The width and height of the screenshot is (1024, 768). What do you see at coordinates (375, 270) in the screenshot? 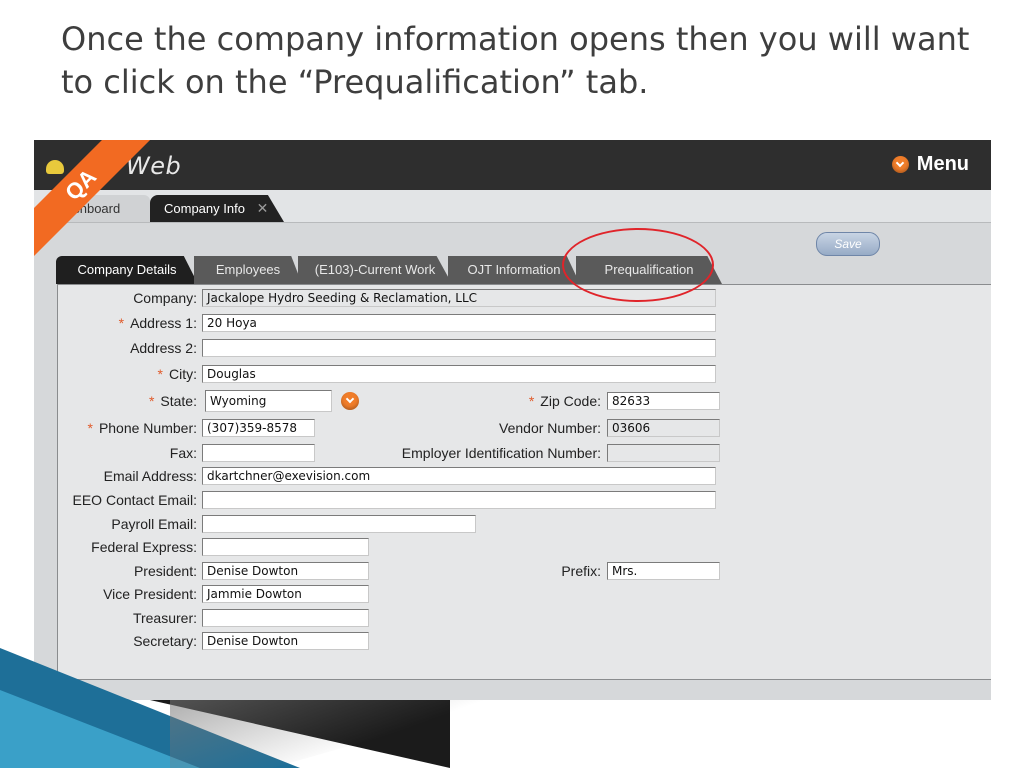
I see `tab-current-work: (E103)-Current Work` at bounding box center [375, 270].